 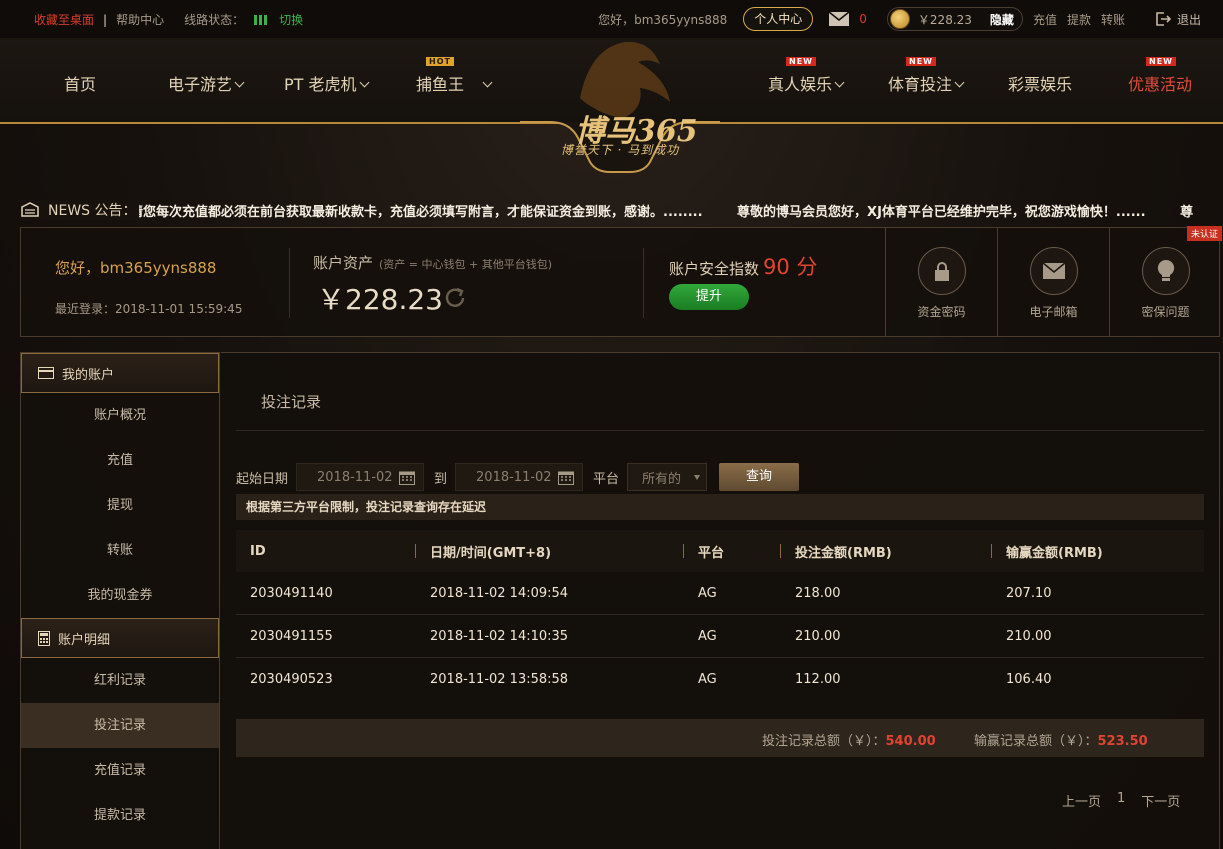 I want to click on bet-total-label: 投注记录总额（￥）：, so click(x=824, y=741).